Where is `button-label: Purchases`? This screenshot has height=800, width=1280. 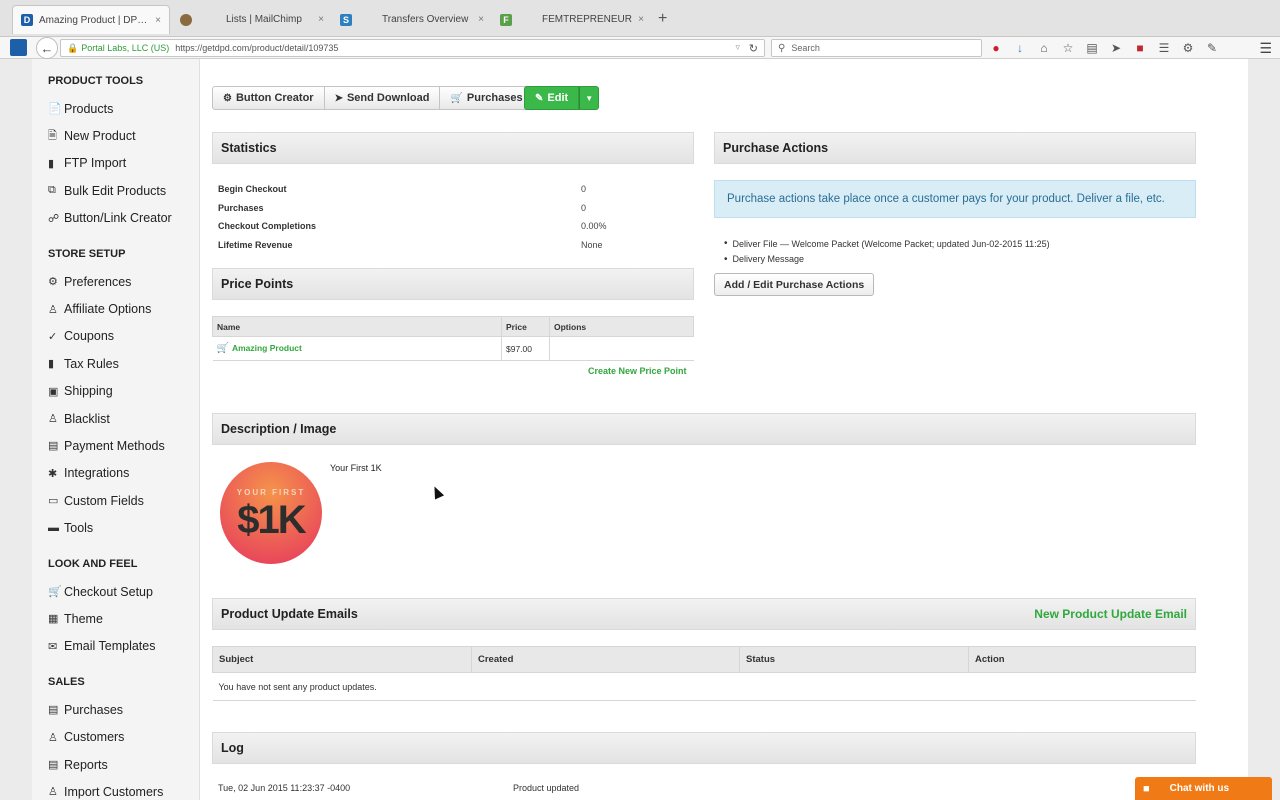
button-label: Purchases is located at coordinates (494, 98).